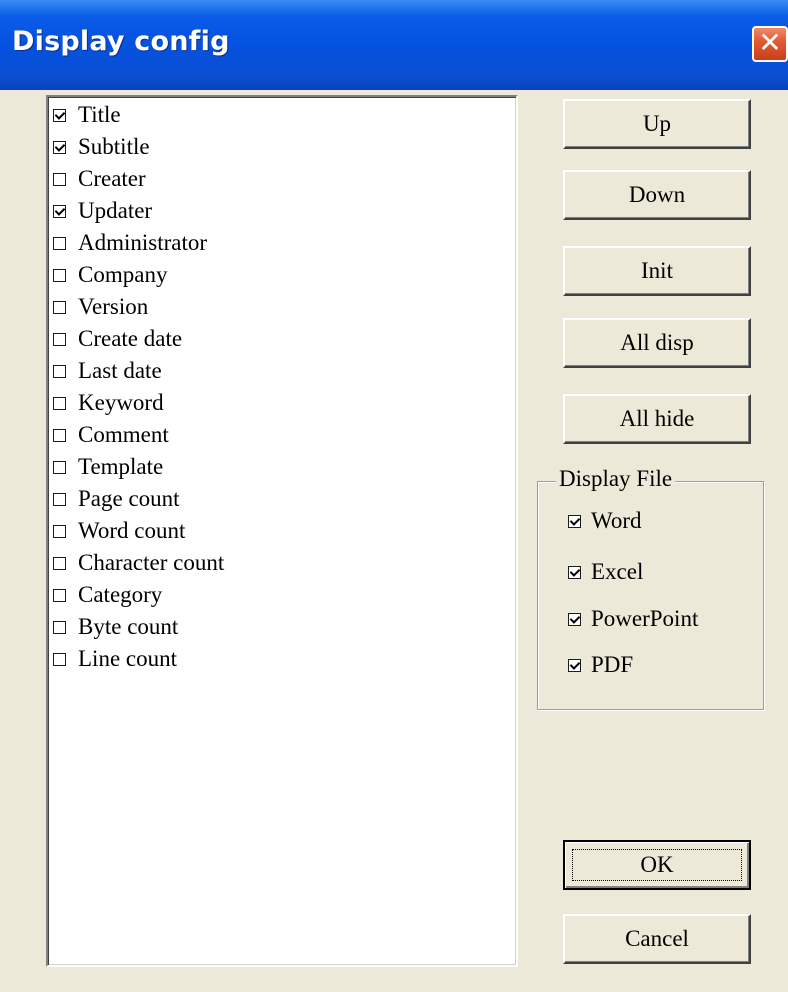 Image resolution: width=788 pixels, height=992 pixels. Describe the element at coordinates (121, 41) in the screenshot. I see `window-title: Display config` at that location.